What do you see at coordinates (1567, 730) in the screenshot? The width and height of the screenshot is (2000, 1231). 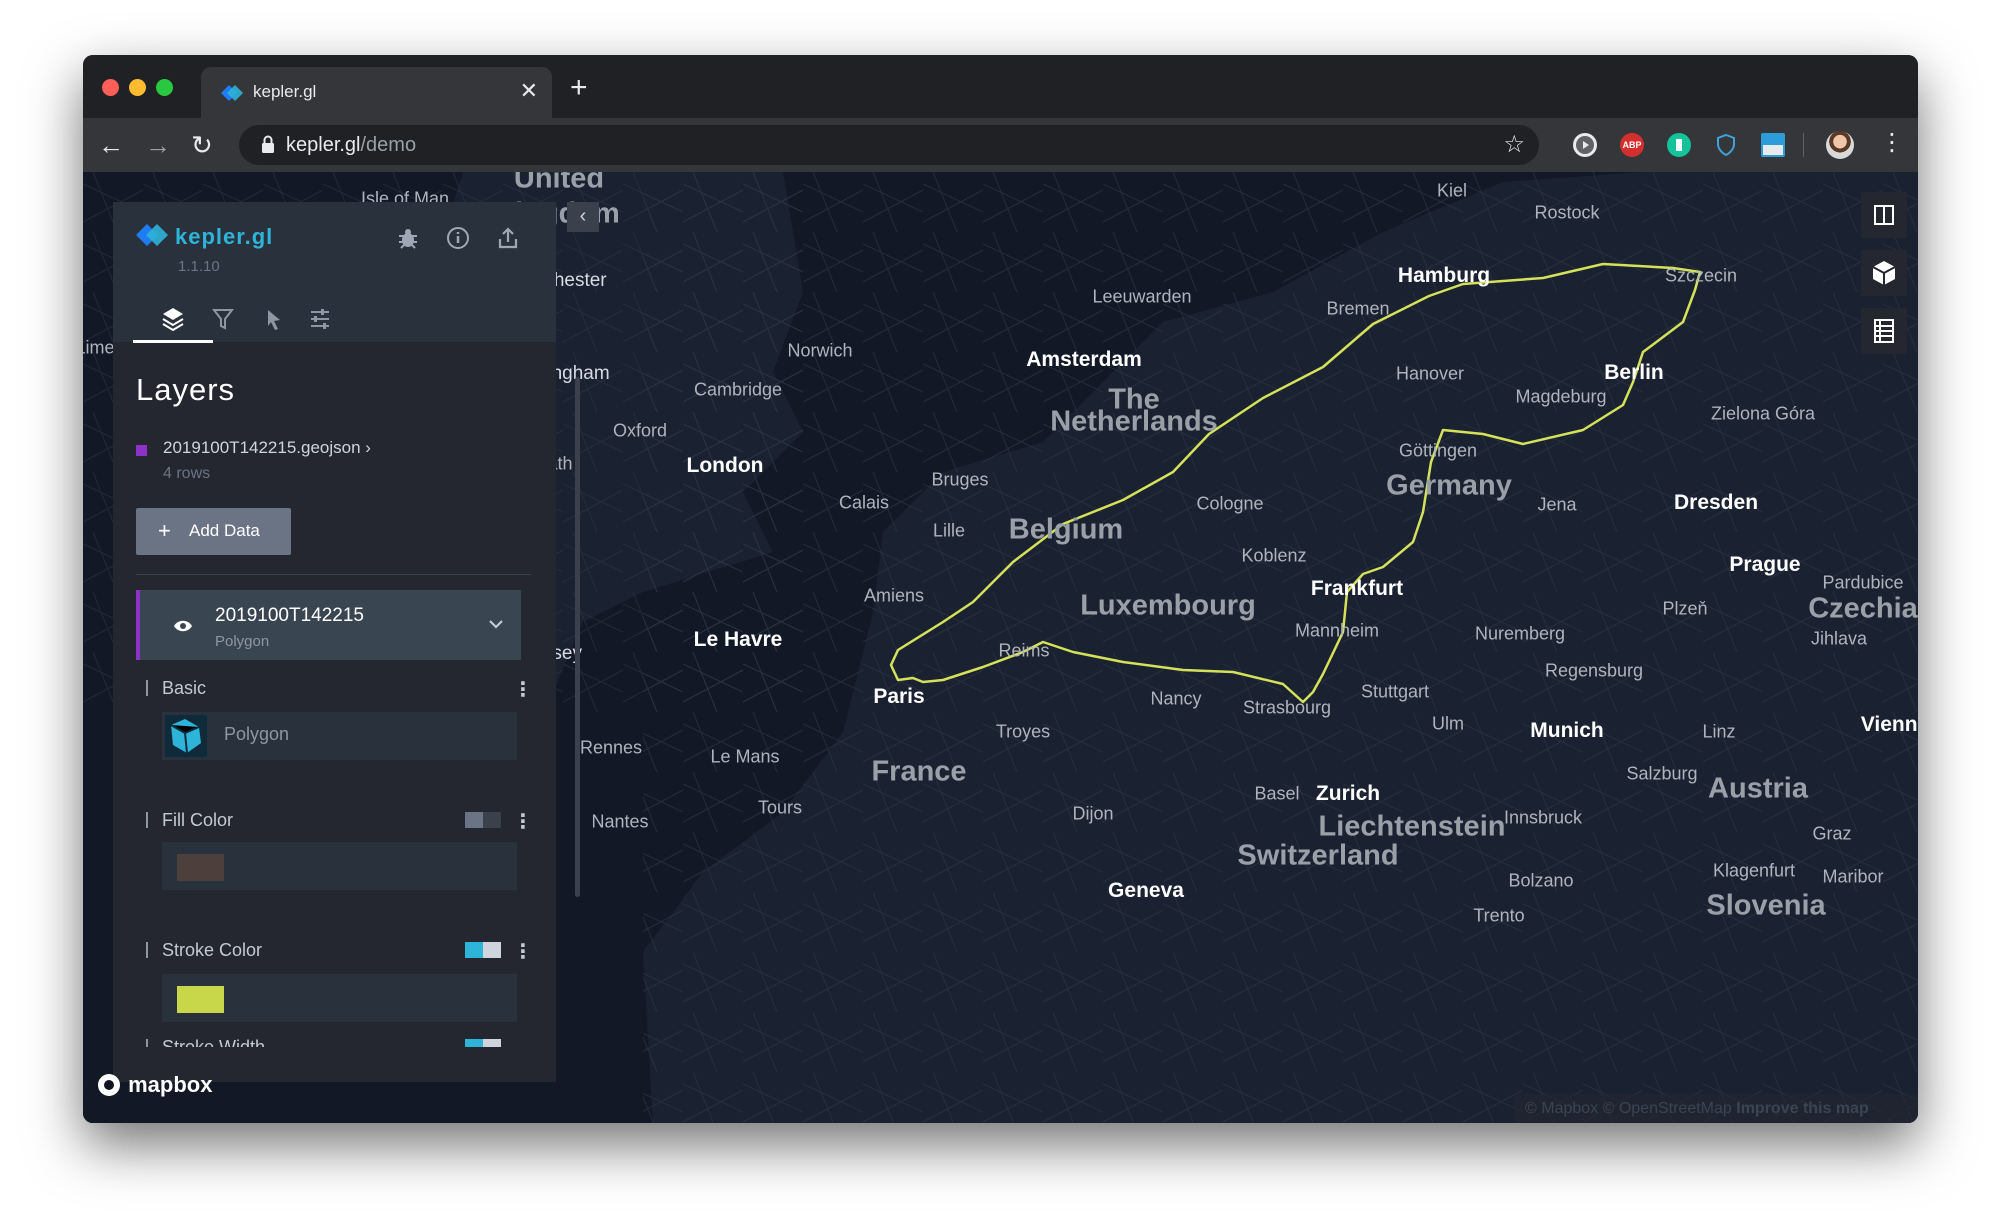 I see `map-label: Munich` at bounding box center [1567, 730].